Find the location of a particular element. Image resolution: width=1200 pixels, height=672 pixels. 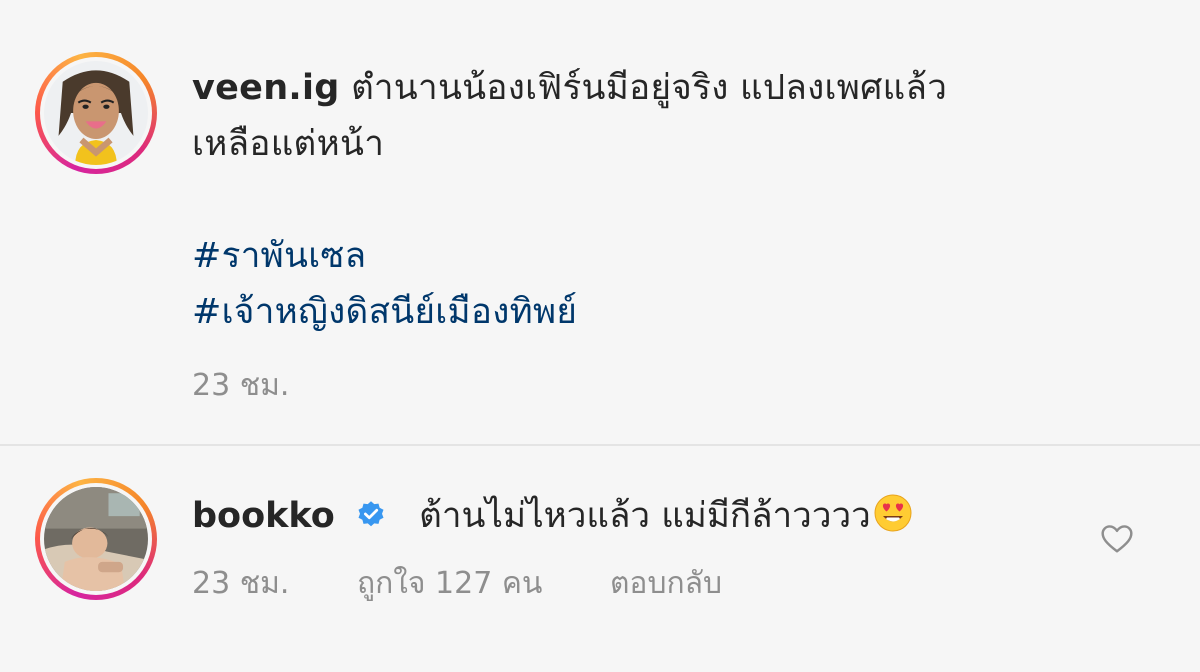

comment-text-line: bookko ต้านไม่ไหวแล้ว แม่มีกีล้าวววว is located at coordinates (552, 516).